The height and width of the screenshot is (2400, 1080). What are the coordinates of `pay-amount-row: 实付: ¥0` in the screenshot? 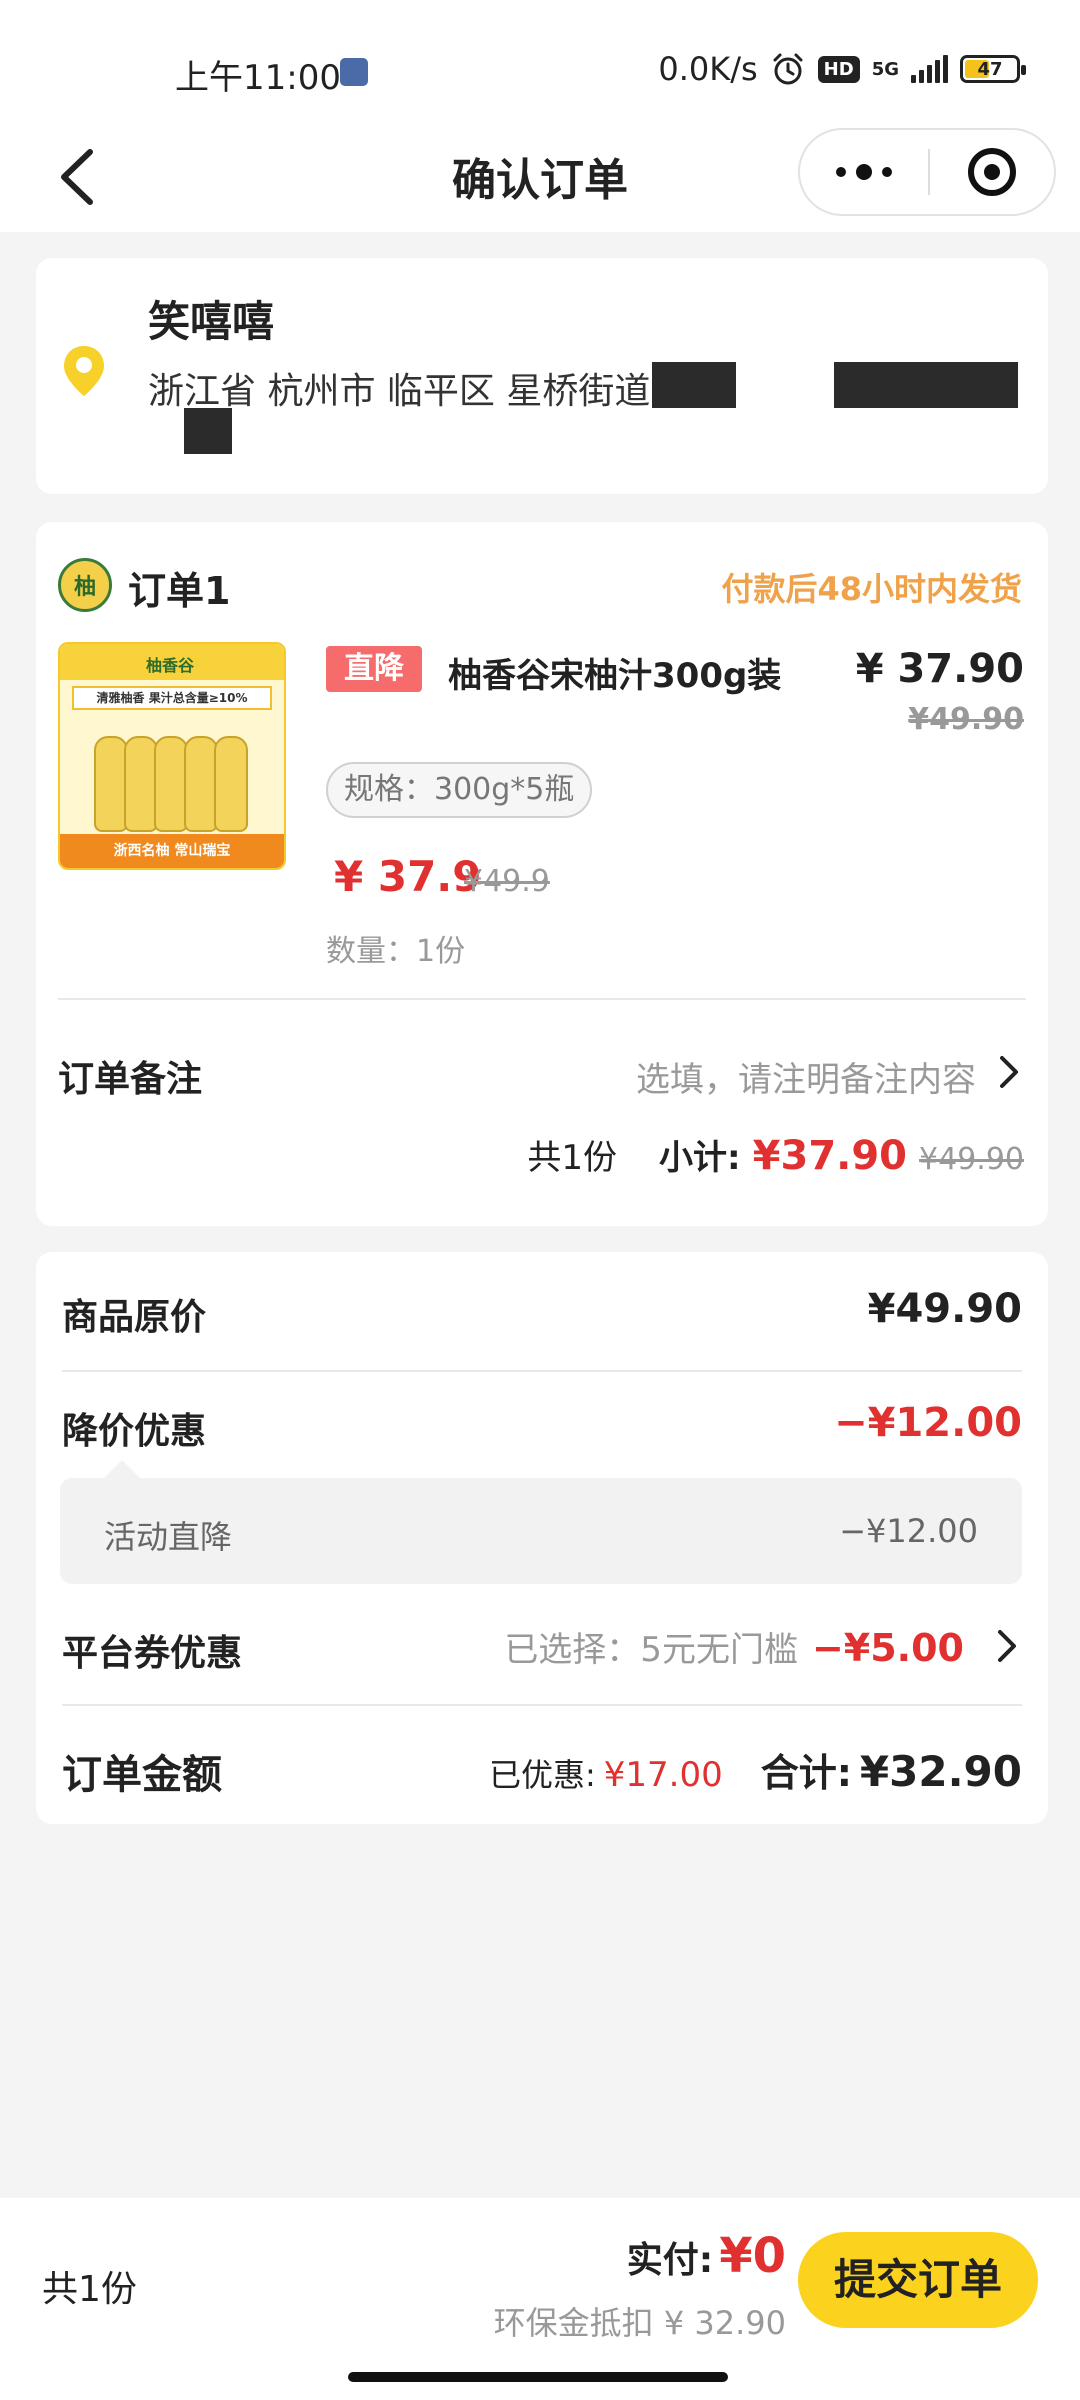 It's located at (706, 2256).